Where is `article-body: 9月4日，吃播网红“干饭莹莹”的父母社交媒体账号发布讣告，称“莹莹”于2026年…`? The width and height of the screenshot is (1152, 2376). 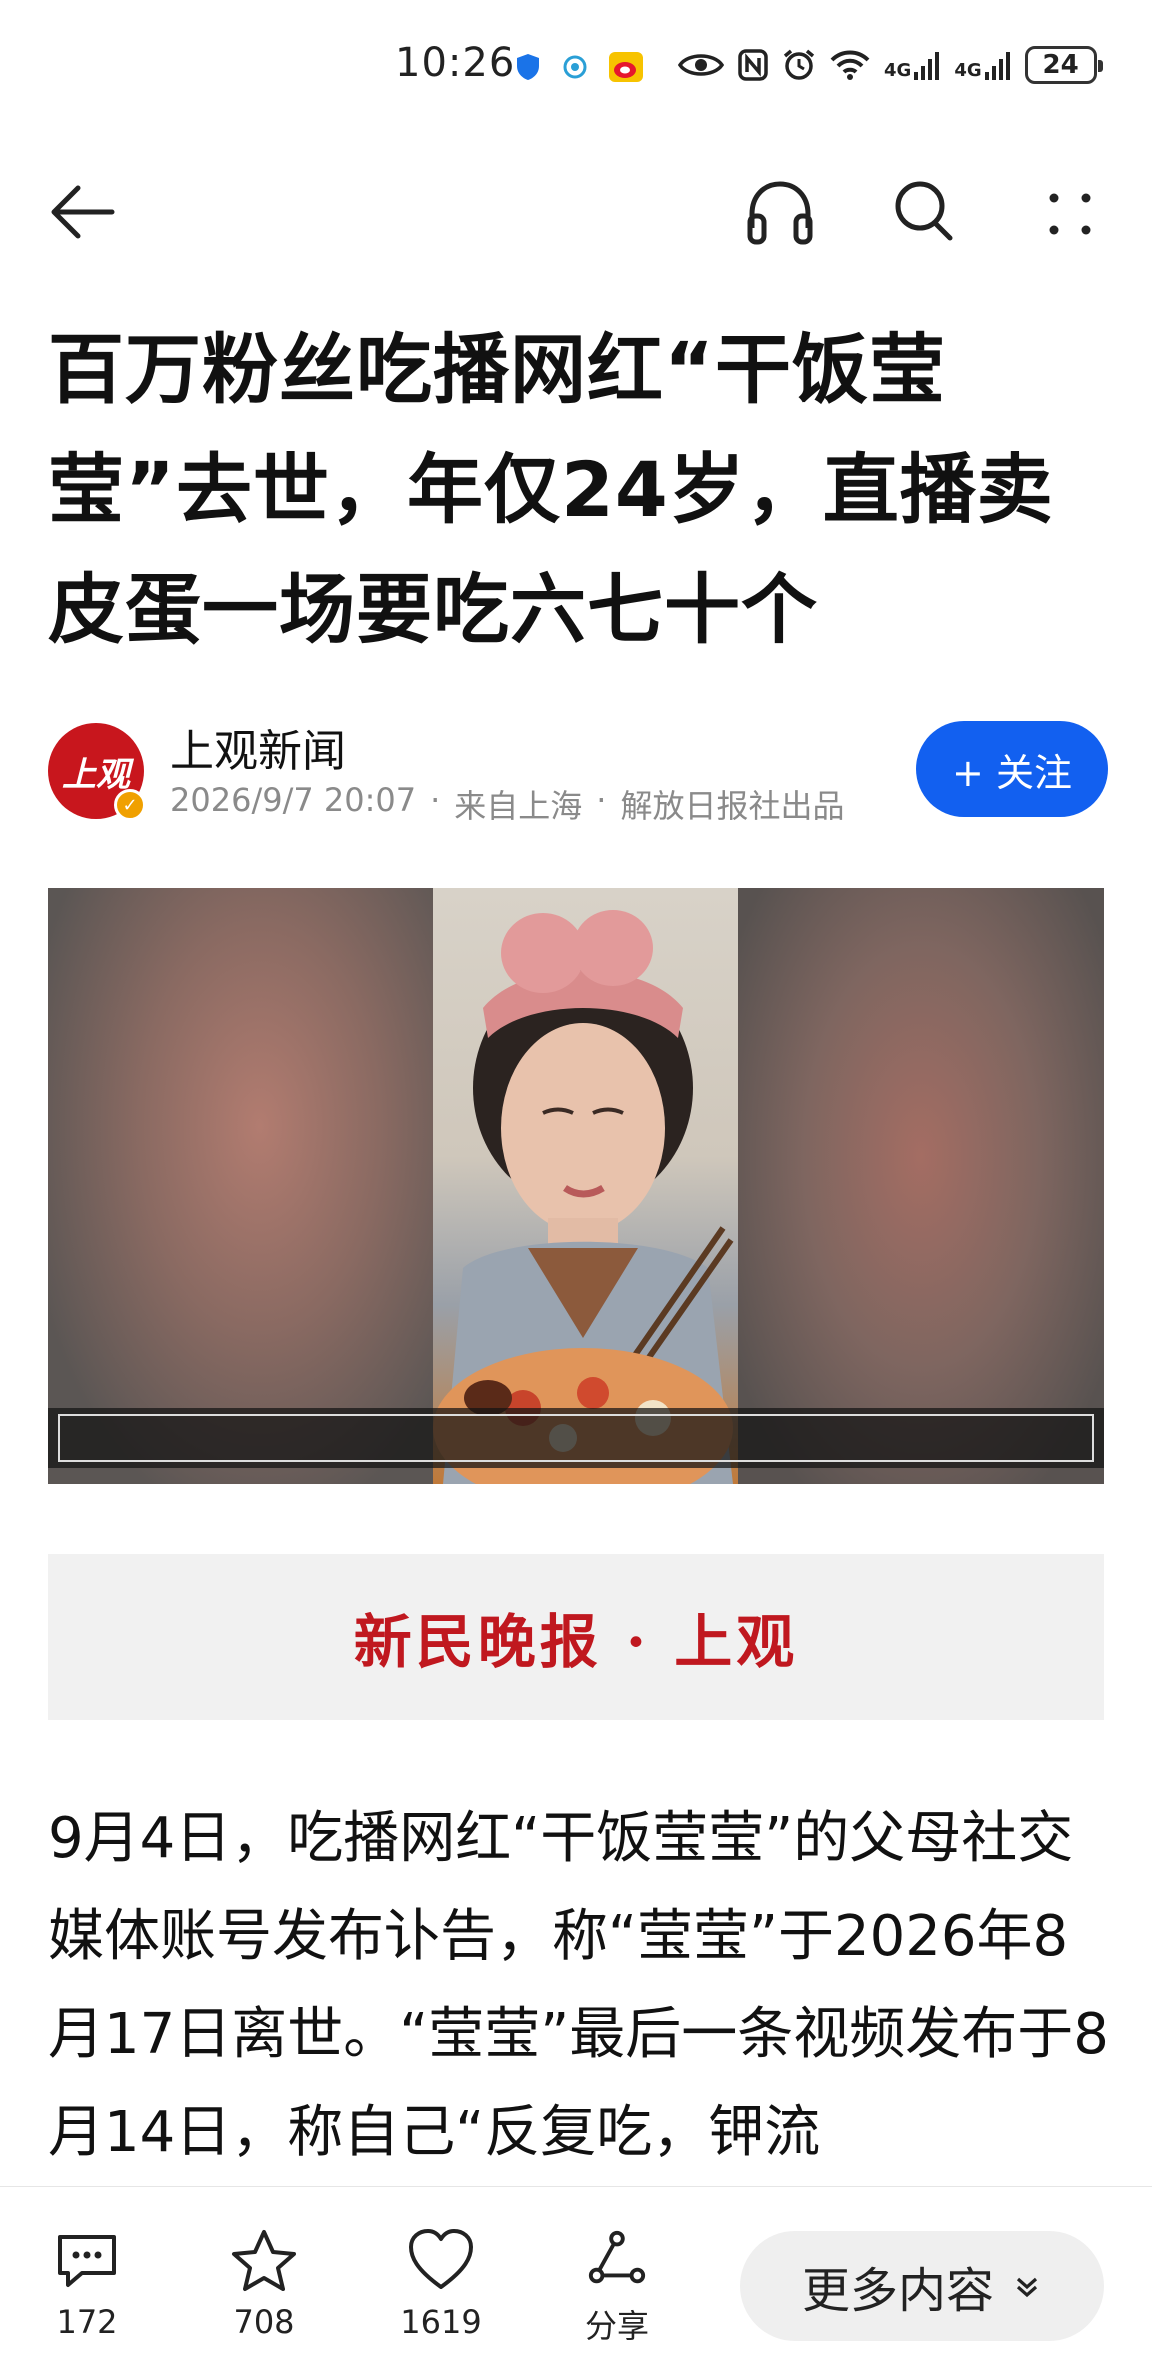 article-body: 9月4日，吃播网红“干饭莹莹”的父母社交媒体账号发布讣告，称“莹莹”于2026年… is located at coordinates (578, 1985).